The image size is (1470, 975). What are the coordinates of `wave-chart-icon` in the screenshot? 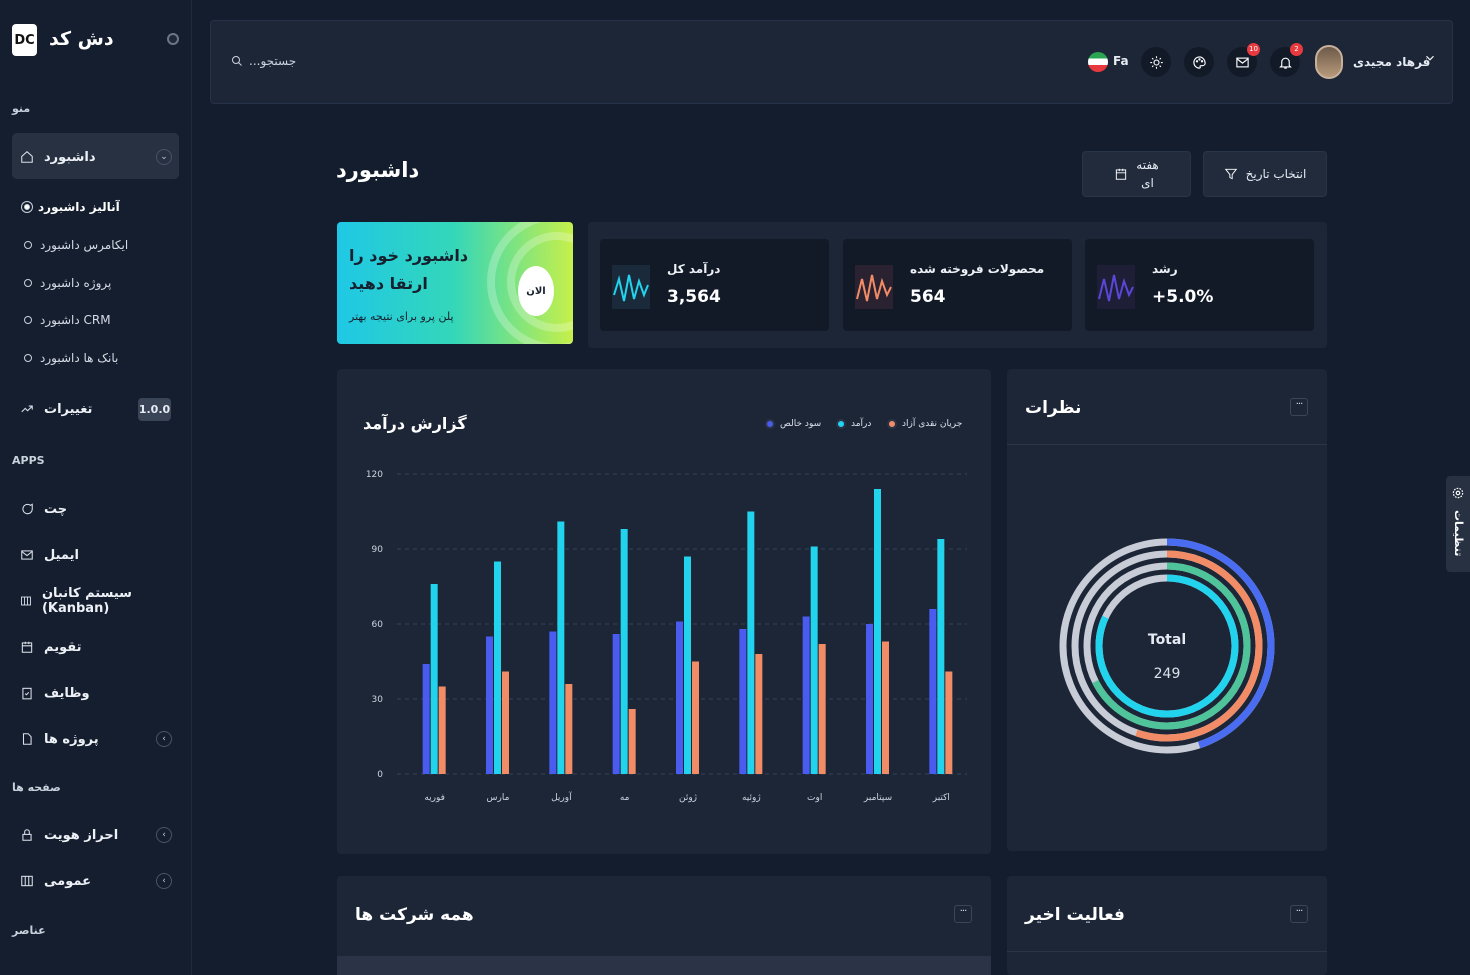 It's located at (631, 287).